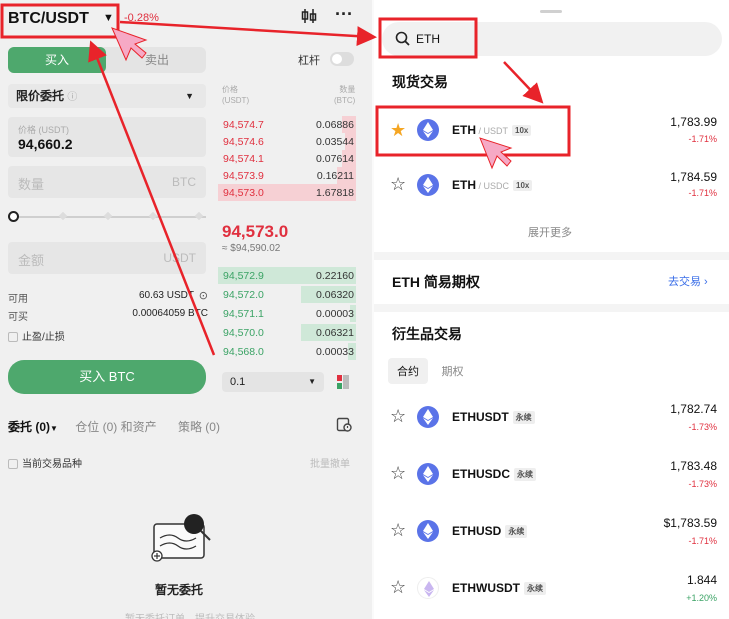 This screenshot has height=619, width=729. Describe the element at coordinates (31, 260) in the screenshot. I see `total-placeholder: 金额` at that location.